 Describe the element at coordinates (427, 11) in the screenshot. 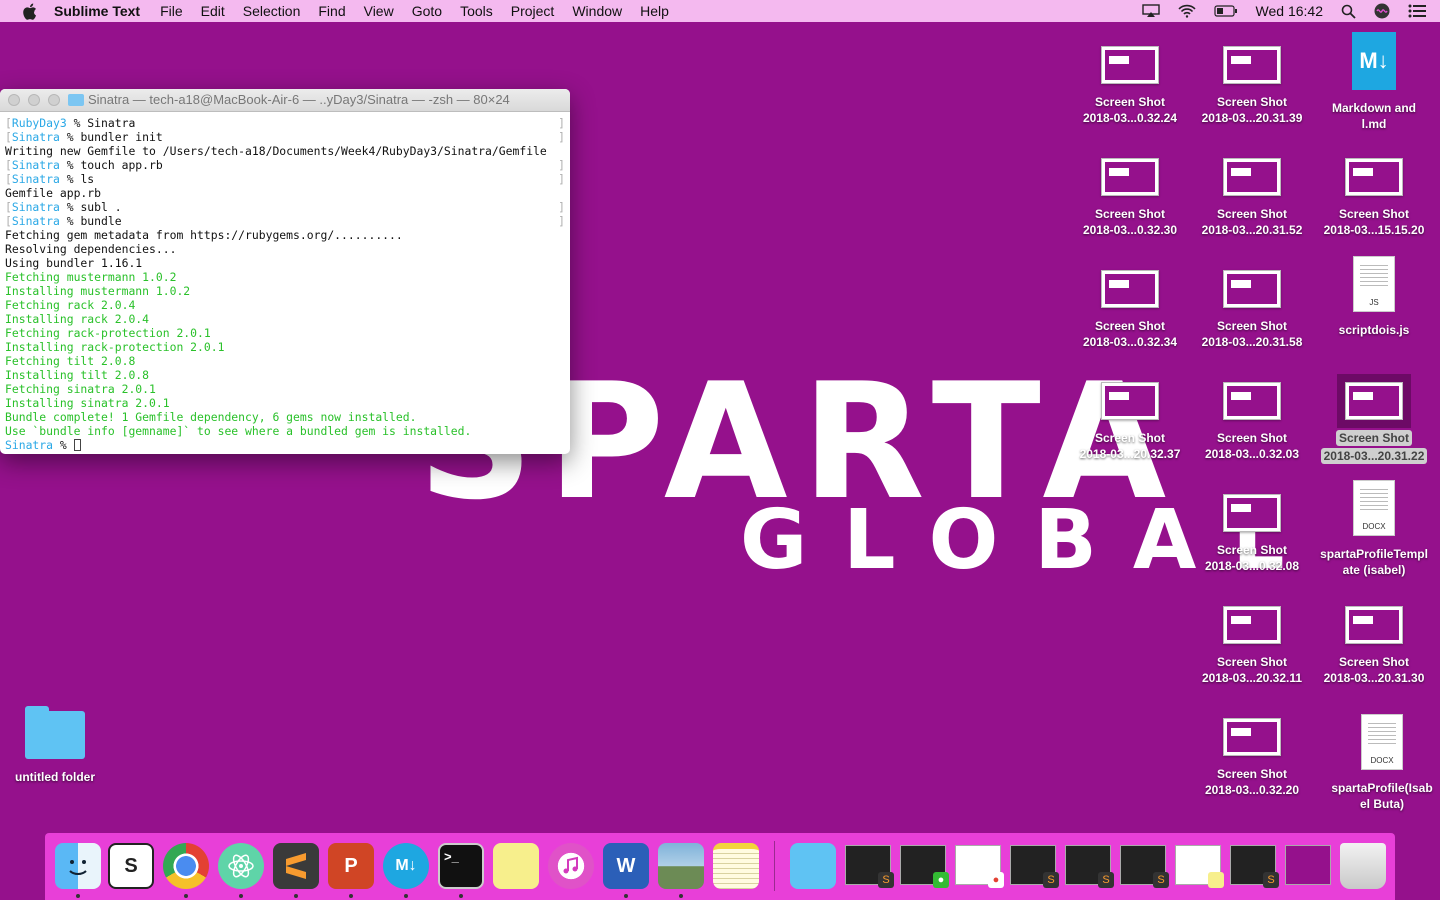

I see `menu-goto: Goto` at that location.